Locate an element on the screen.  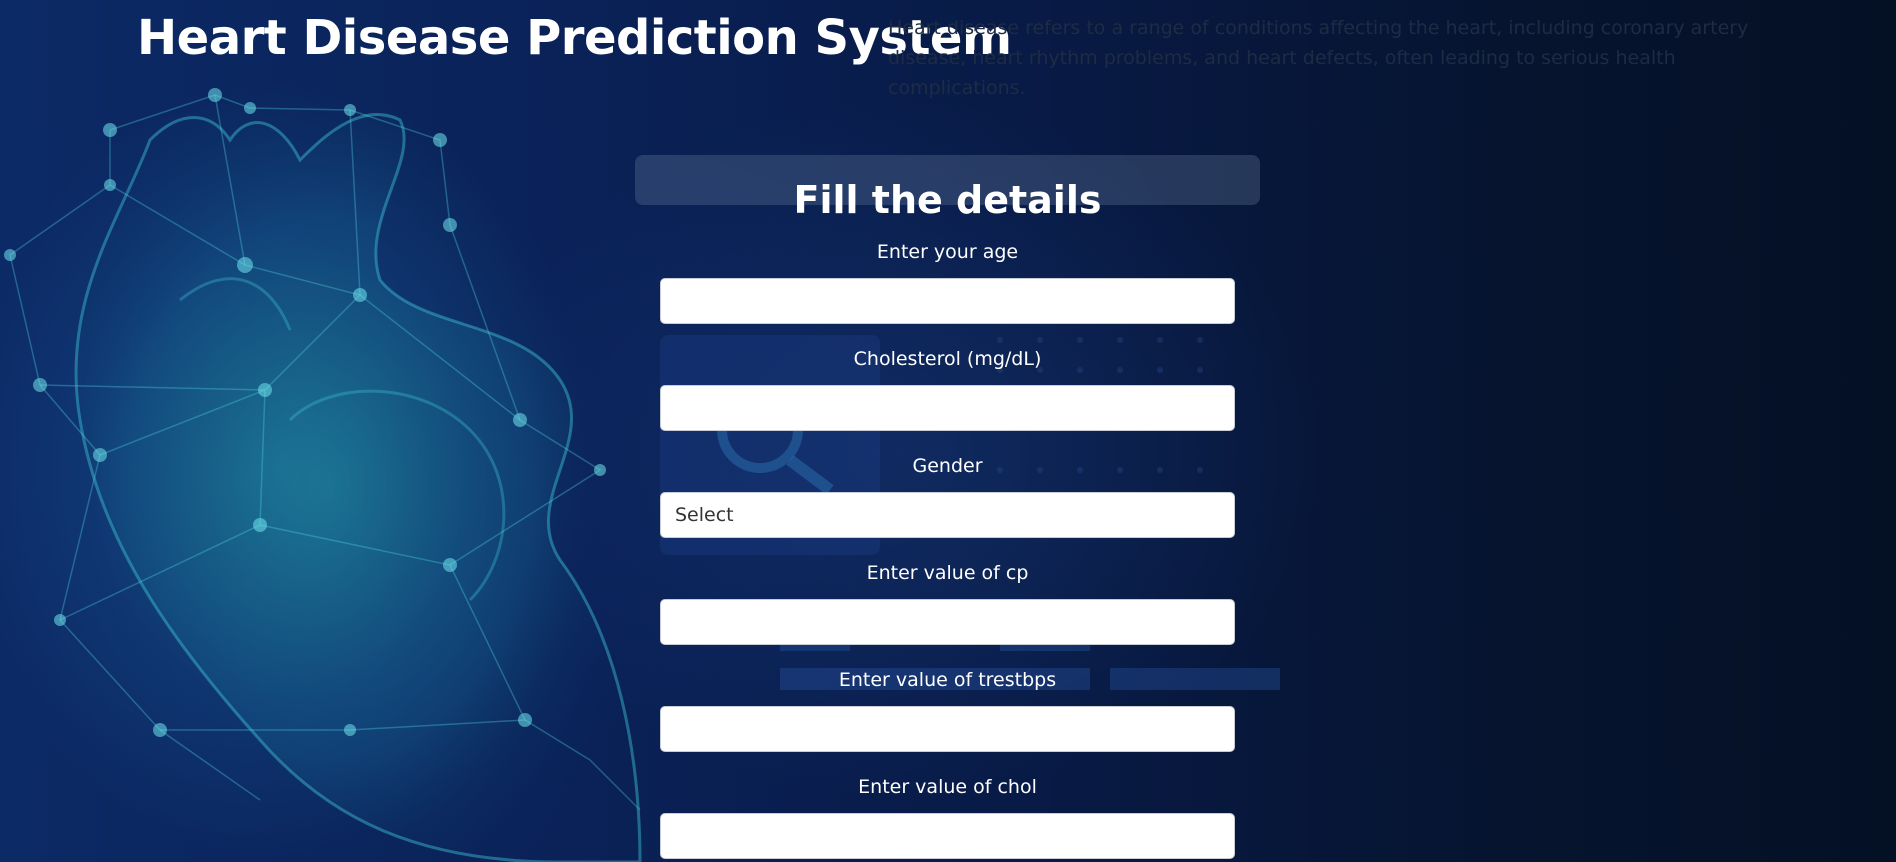
cholesterol-input is located at coordinates (947, 408).